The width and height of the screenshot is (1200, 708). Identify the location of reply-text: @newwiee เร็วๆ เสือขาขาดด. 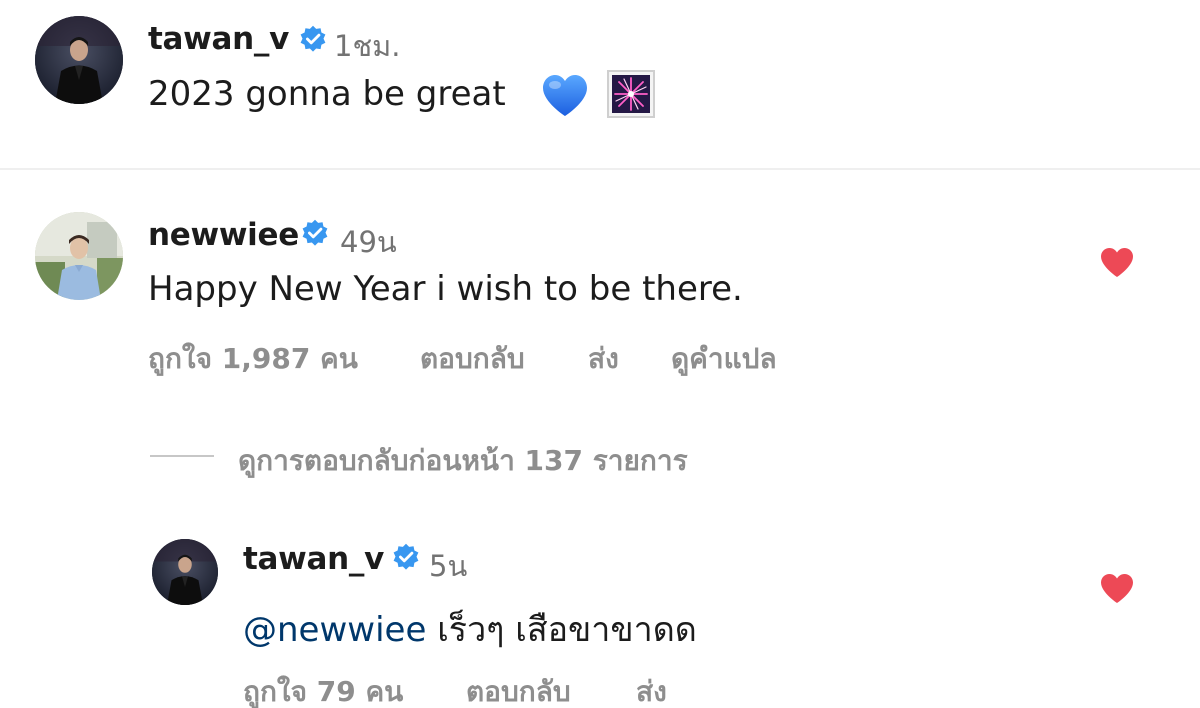
(470, 629).